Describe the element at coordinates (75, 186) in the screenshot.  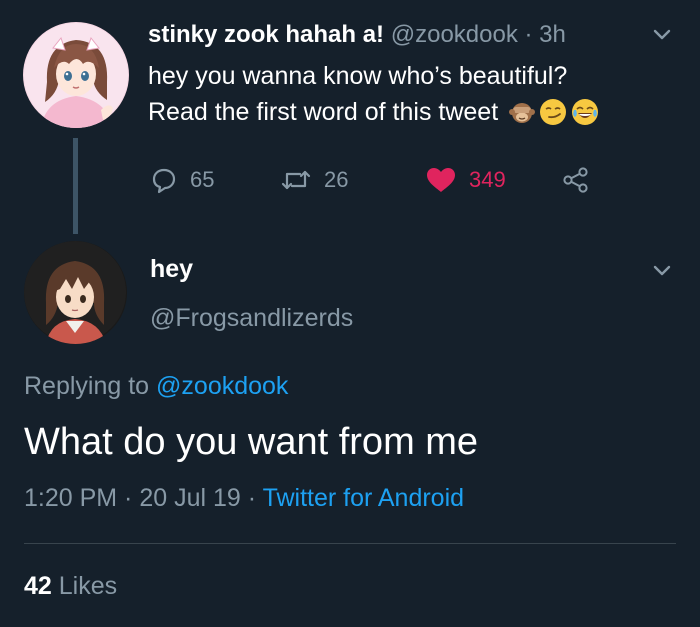
I see `thread-connector-line` at that location.